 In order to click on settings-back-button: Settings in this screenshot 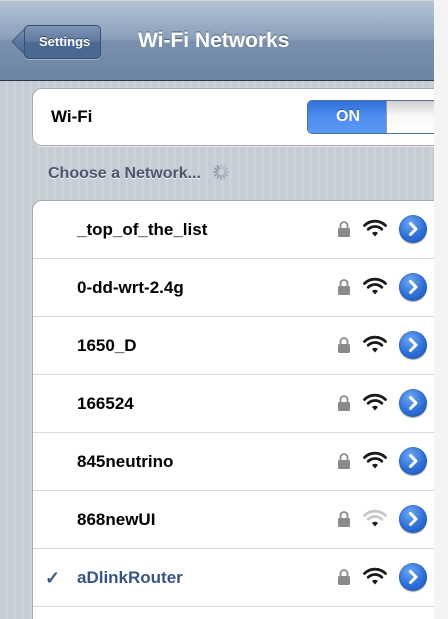, I will do `click(63, 42)`.